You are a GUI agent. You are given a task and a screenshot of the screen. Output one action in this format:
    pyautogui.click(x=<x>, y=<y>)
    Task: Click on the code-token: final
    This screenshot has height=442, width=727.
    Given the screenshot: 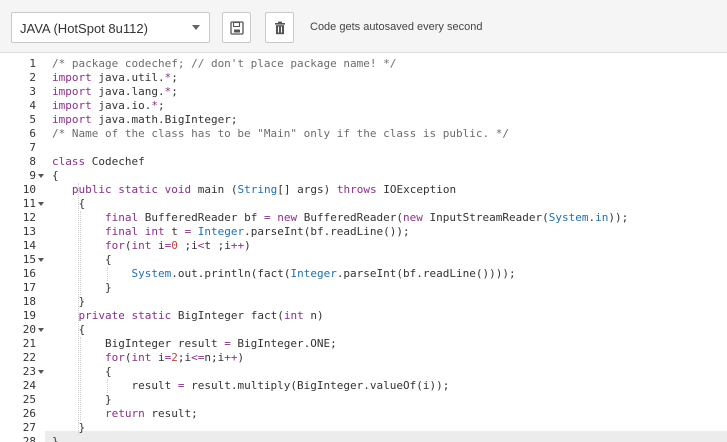 What is the action you would take?
    pyautogui.click(x=121, y=217)
    